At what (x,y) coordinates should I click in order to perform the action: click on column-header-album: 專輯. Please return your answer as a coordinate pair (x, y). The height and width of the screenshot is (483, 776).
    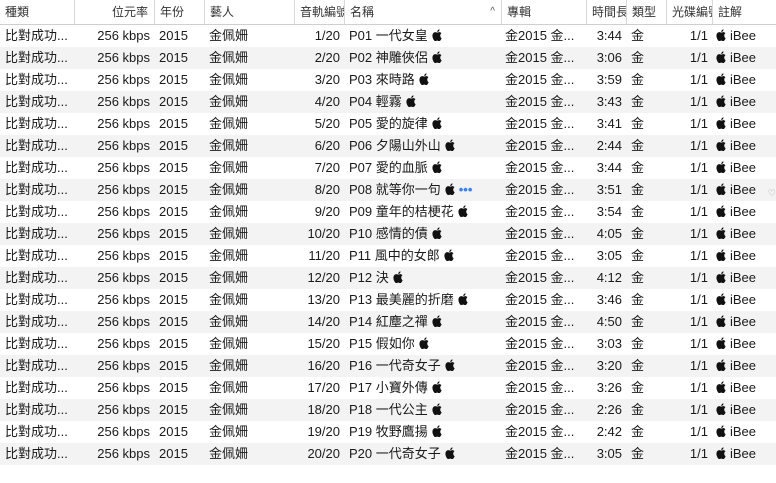
    Looking at the image, I should click on (543, 12).